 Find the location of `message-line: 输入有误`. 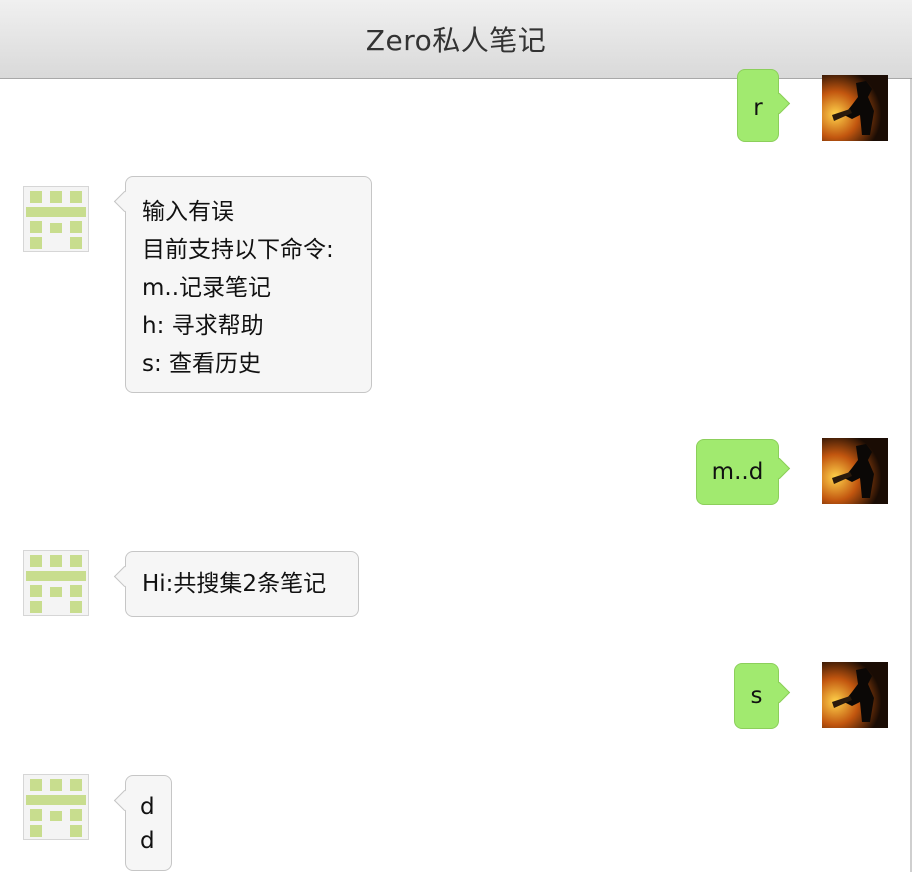

message-line: 输入有误 is located at coordinates (188, 212).